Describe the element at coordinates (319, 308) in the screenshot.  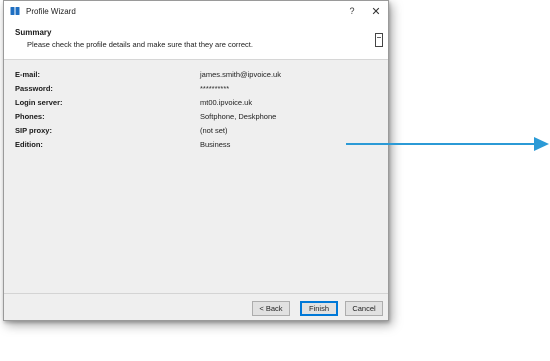
I see `finish-button: Finish` at that location.